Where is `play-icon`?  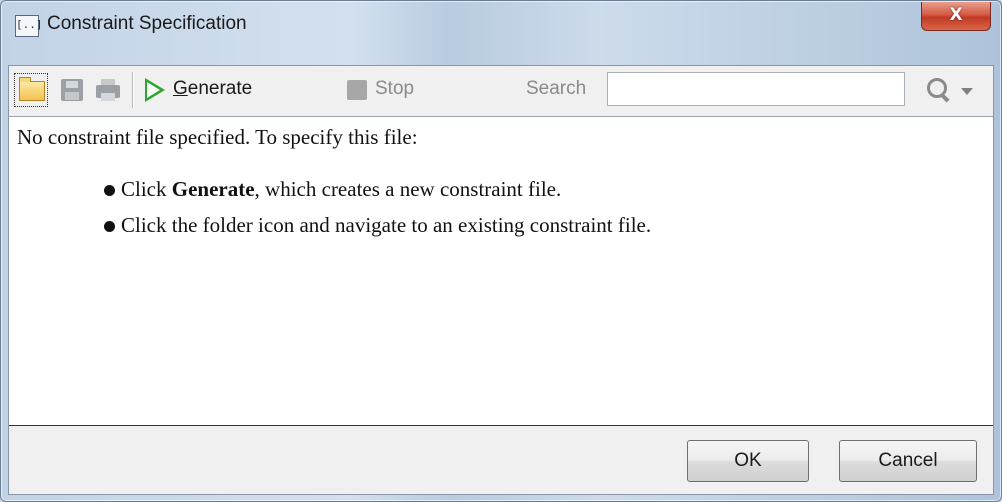 play-icon is located at coordinates (155, 90).